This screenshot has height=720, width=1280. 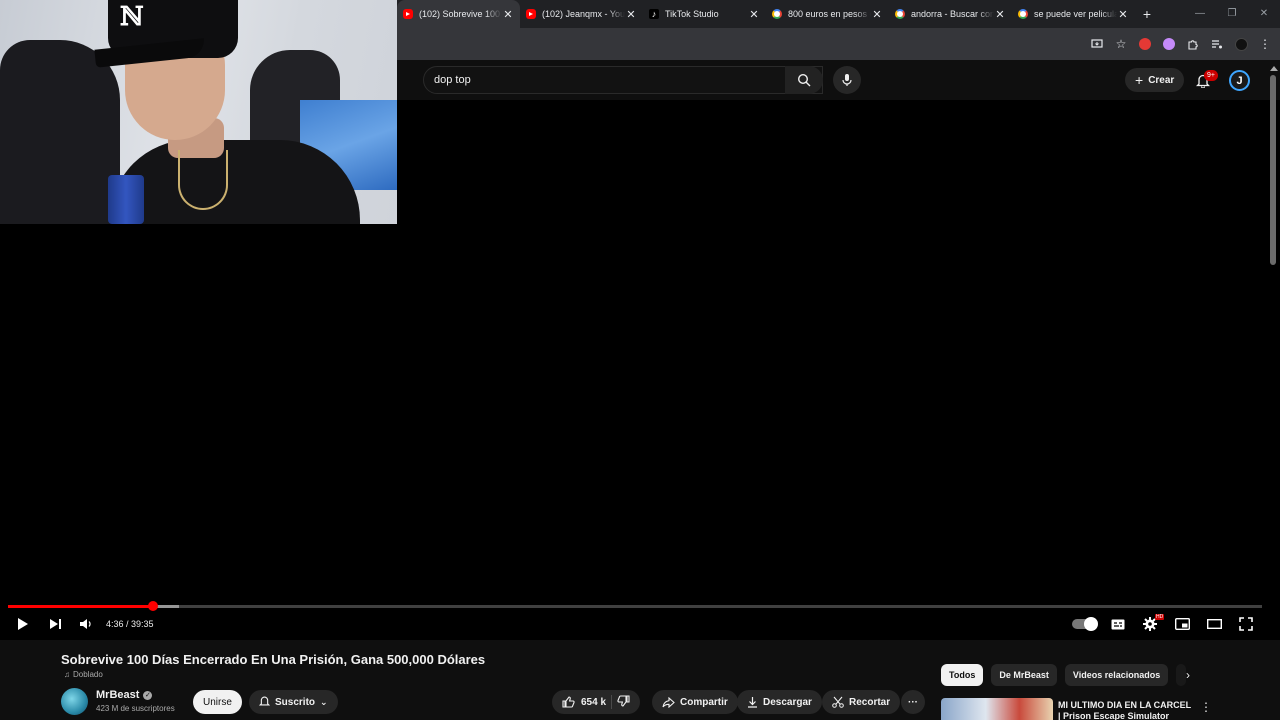 I want to click on download-button: Descargar, so click(x=779, y=702).